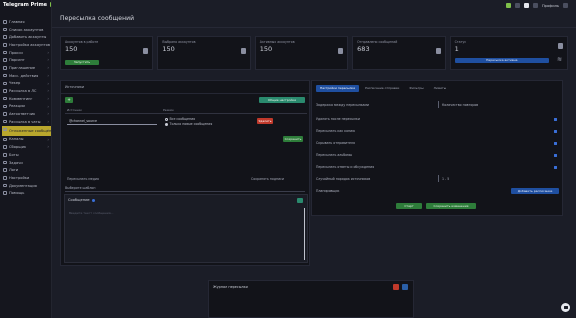 The width and height of the screenshot is (576, 318). Describe the element at coordinates (19, 177) in the screenshot. I see `sidebar-item-label: Настройки` at that location.